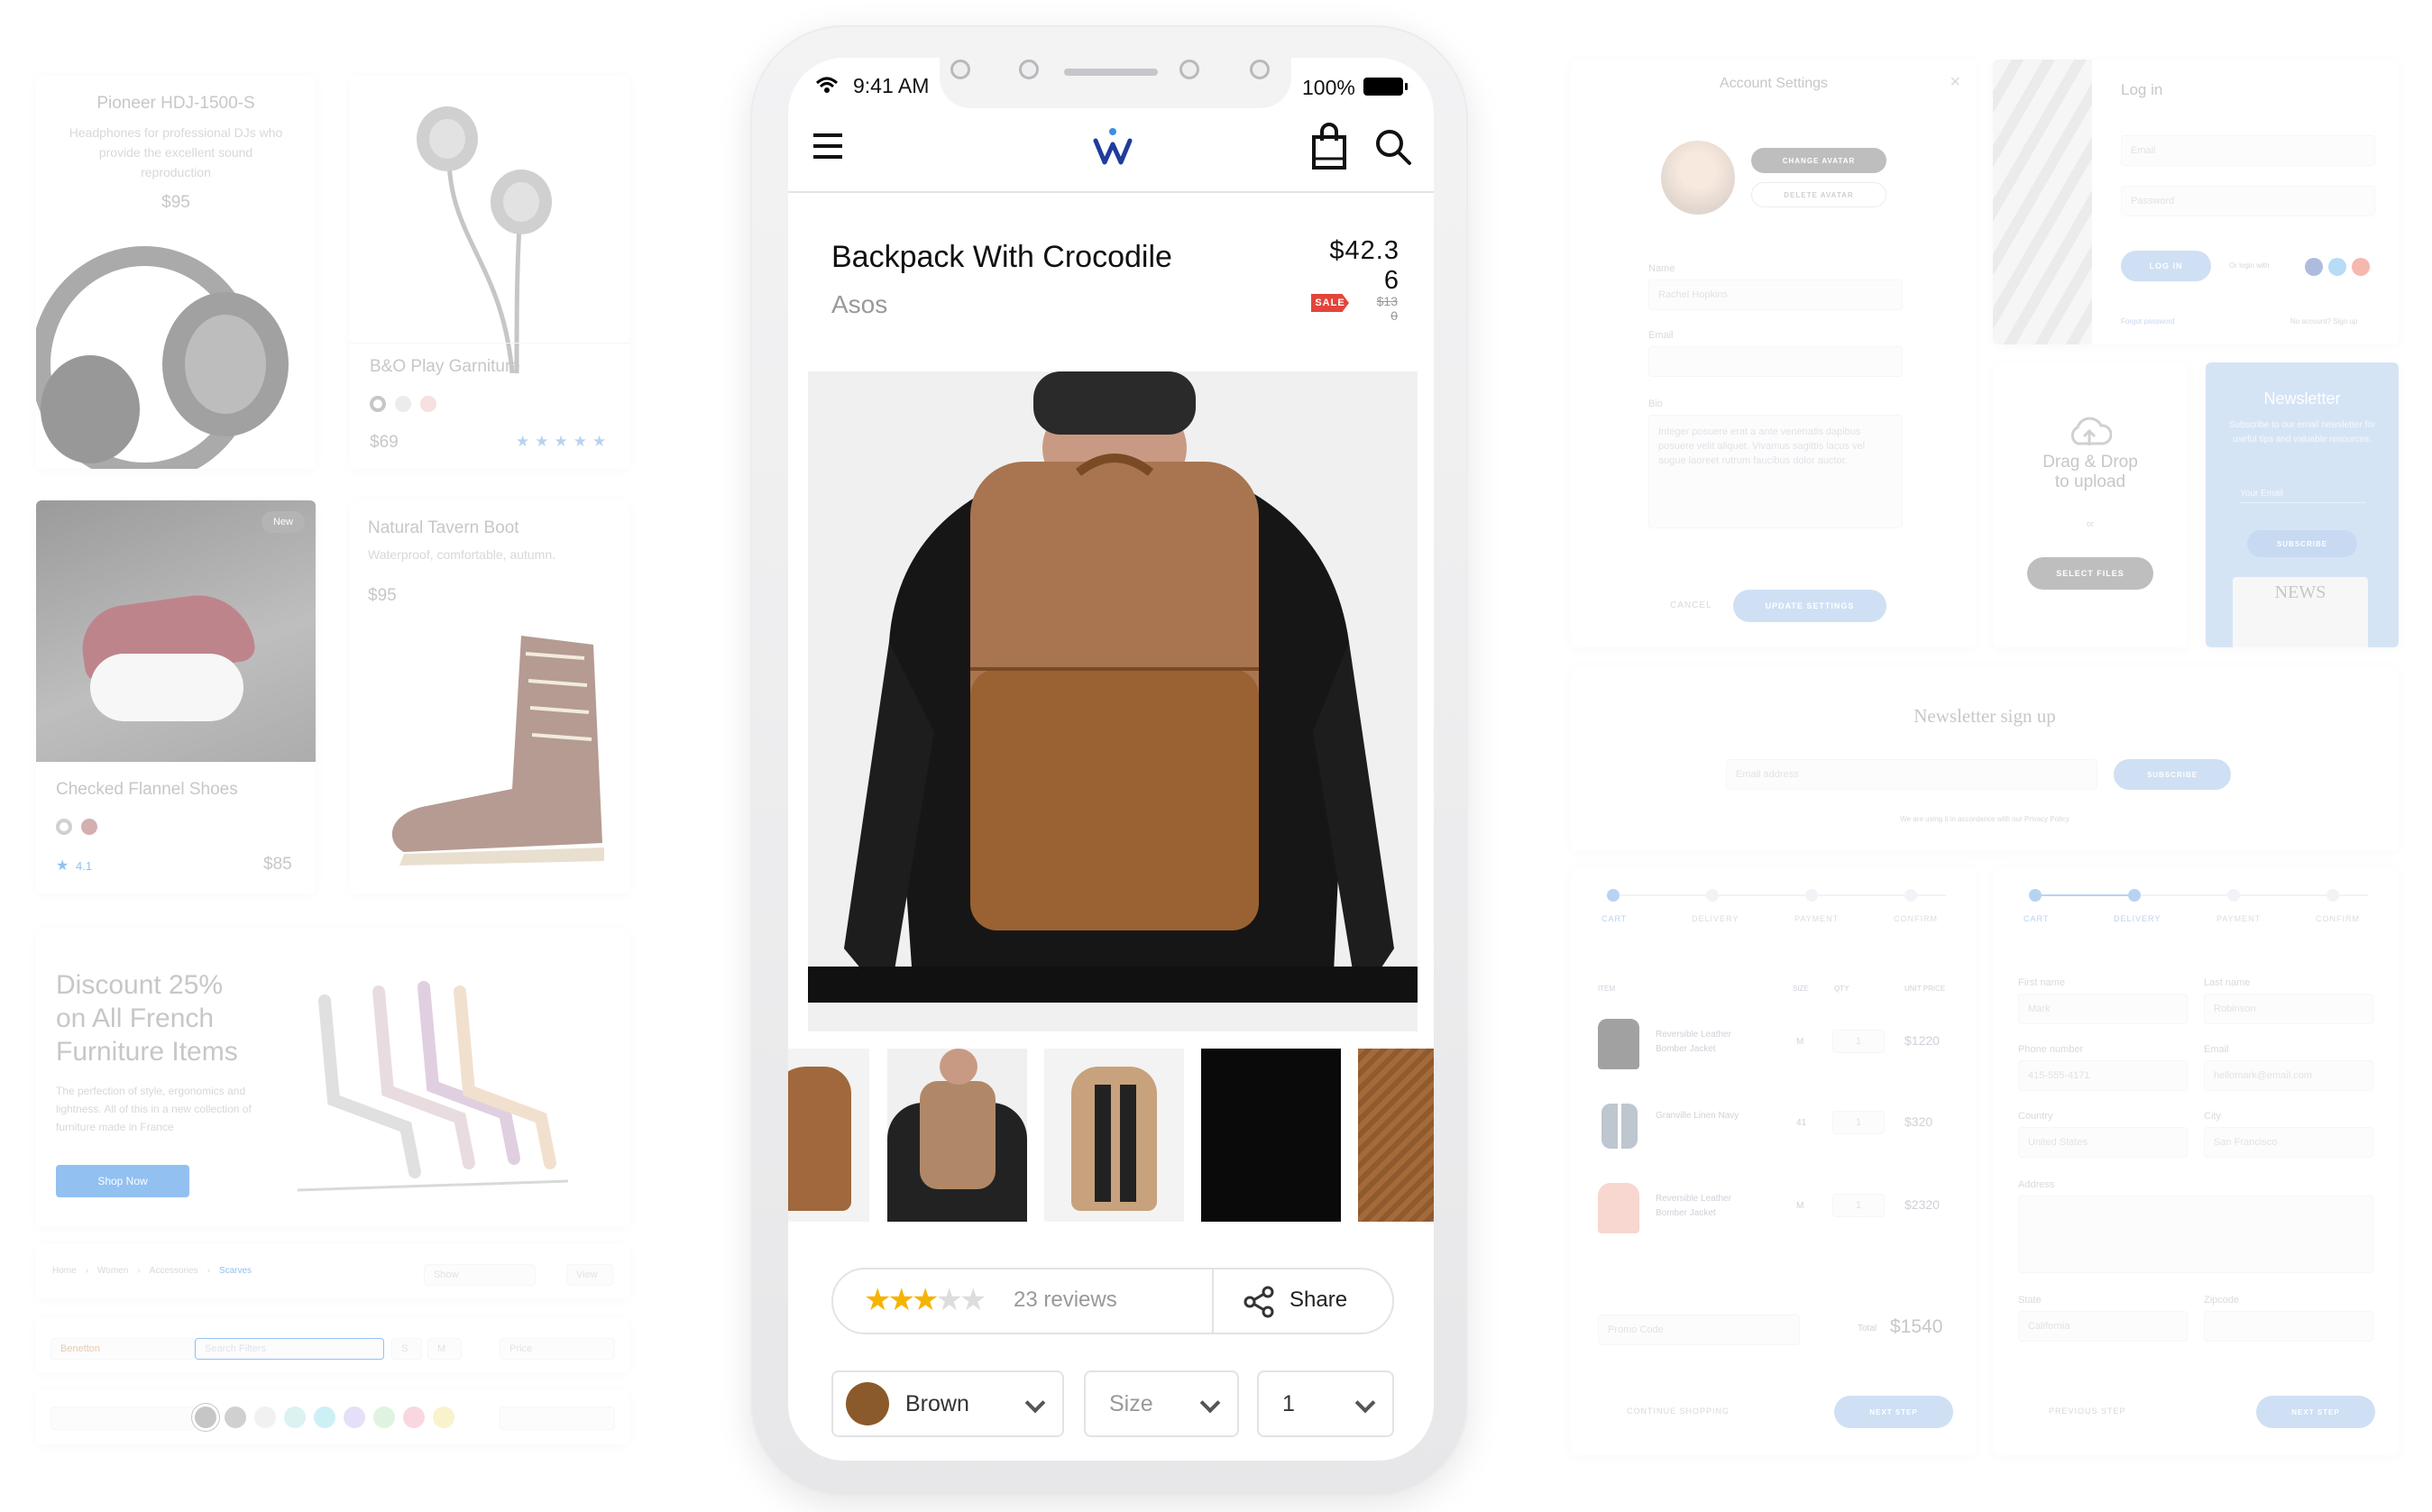  I want to click on swatch-yellow, so click(443, 1417).